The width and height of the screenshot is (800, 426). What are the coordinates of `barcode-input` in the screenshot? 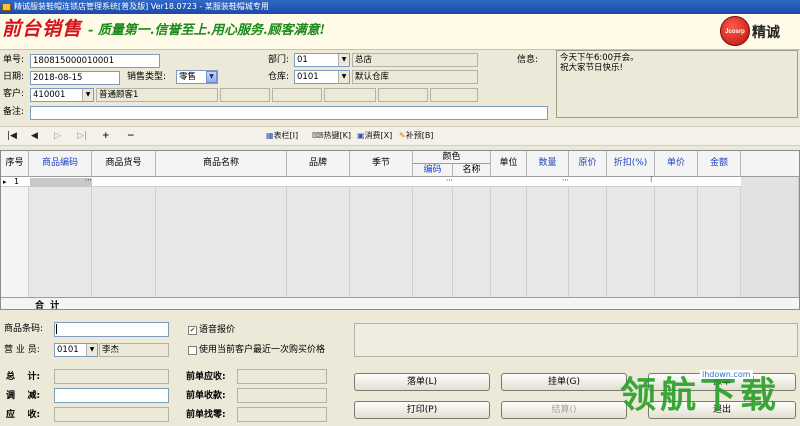 It's located at (111, 329).